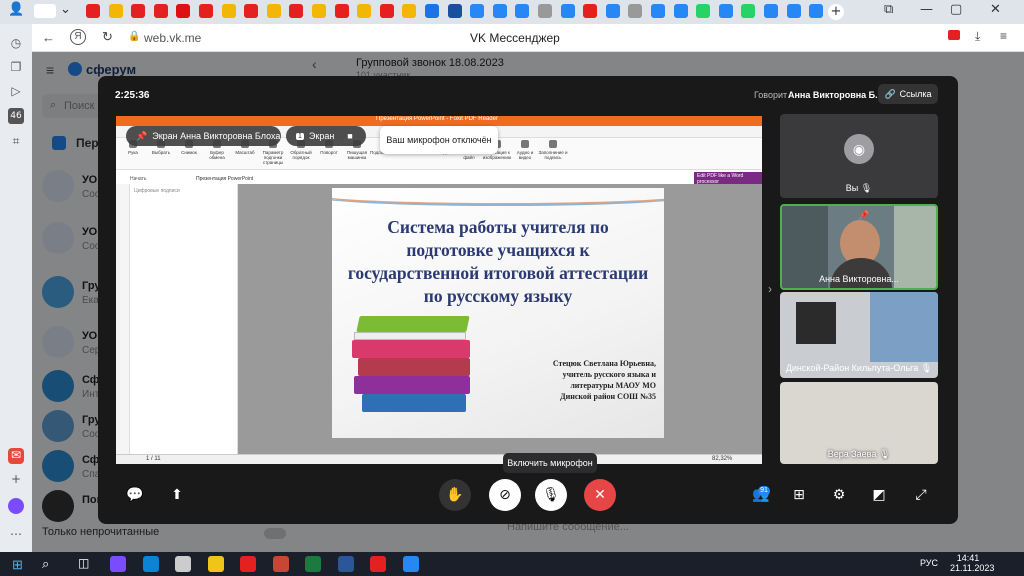 This screenshot has height=576, width=1024. Describe the element at coordinates (921, 495) in the screenshot. I see `fullscreen-icon: ⤢` at that location.